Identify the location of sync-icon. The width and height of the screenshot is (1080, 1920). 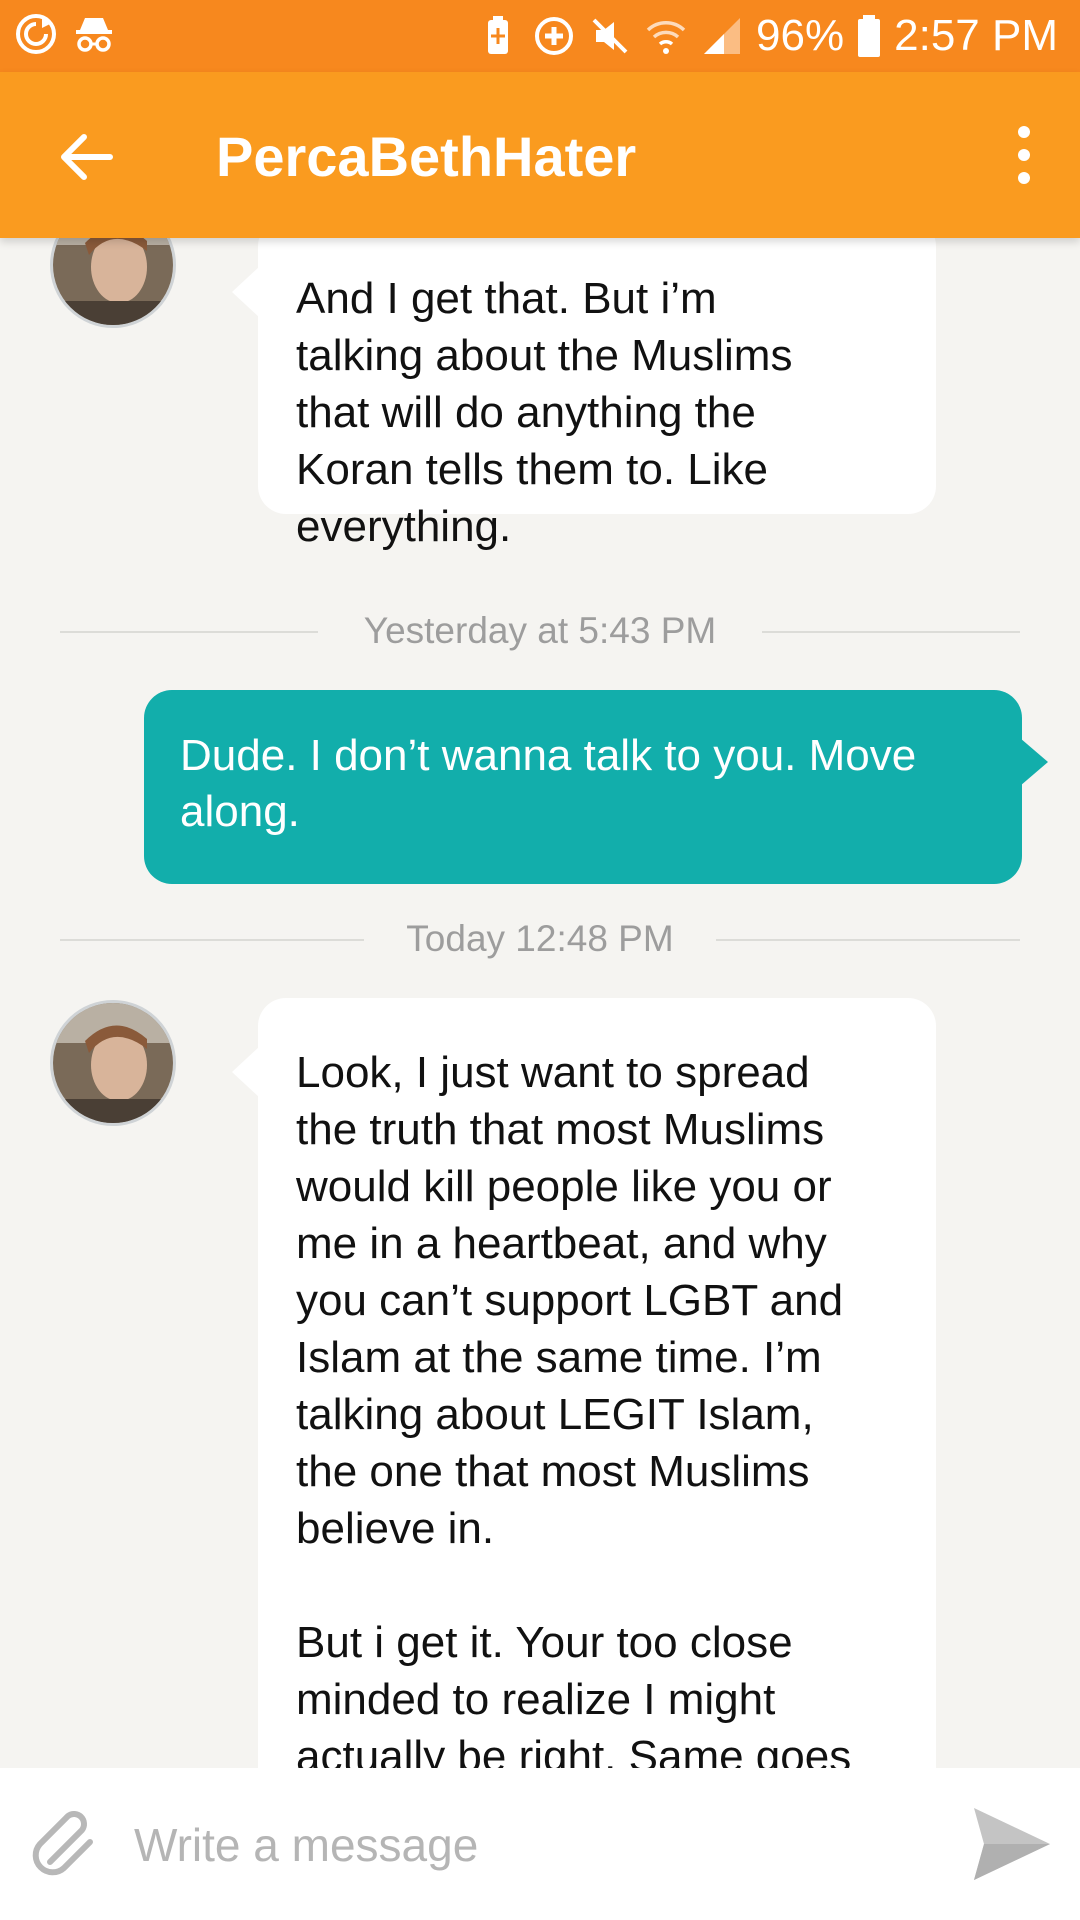
(36, 34).